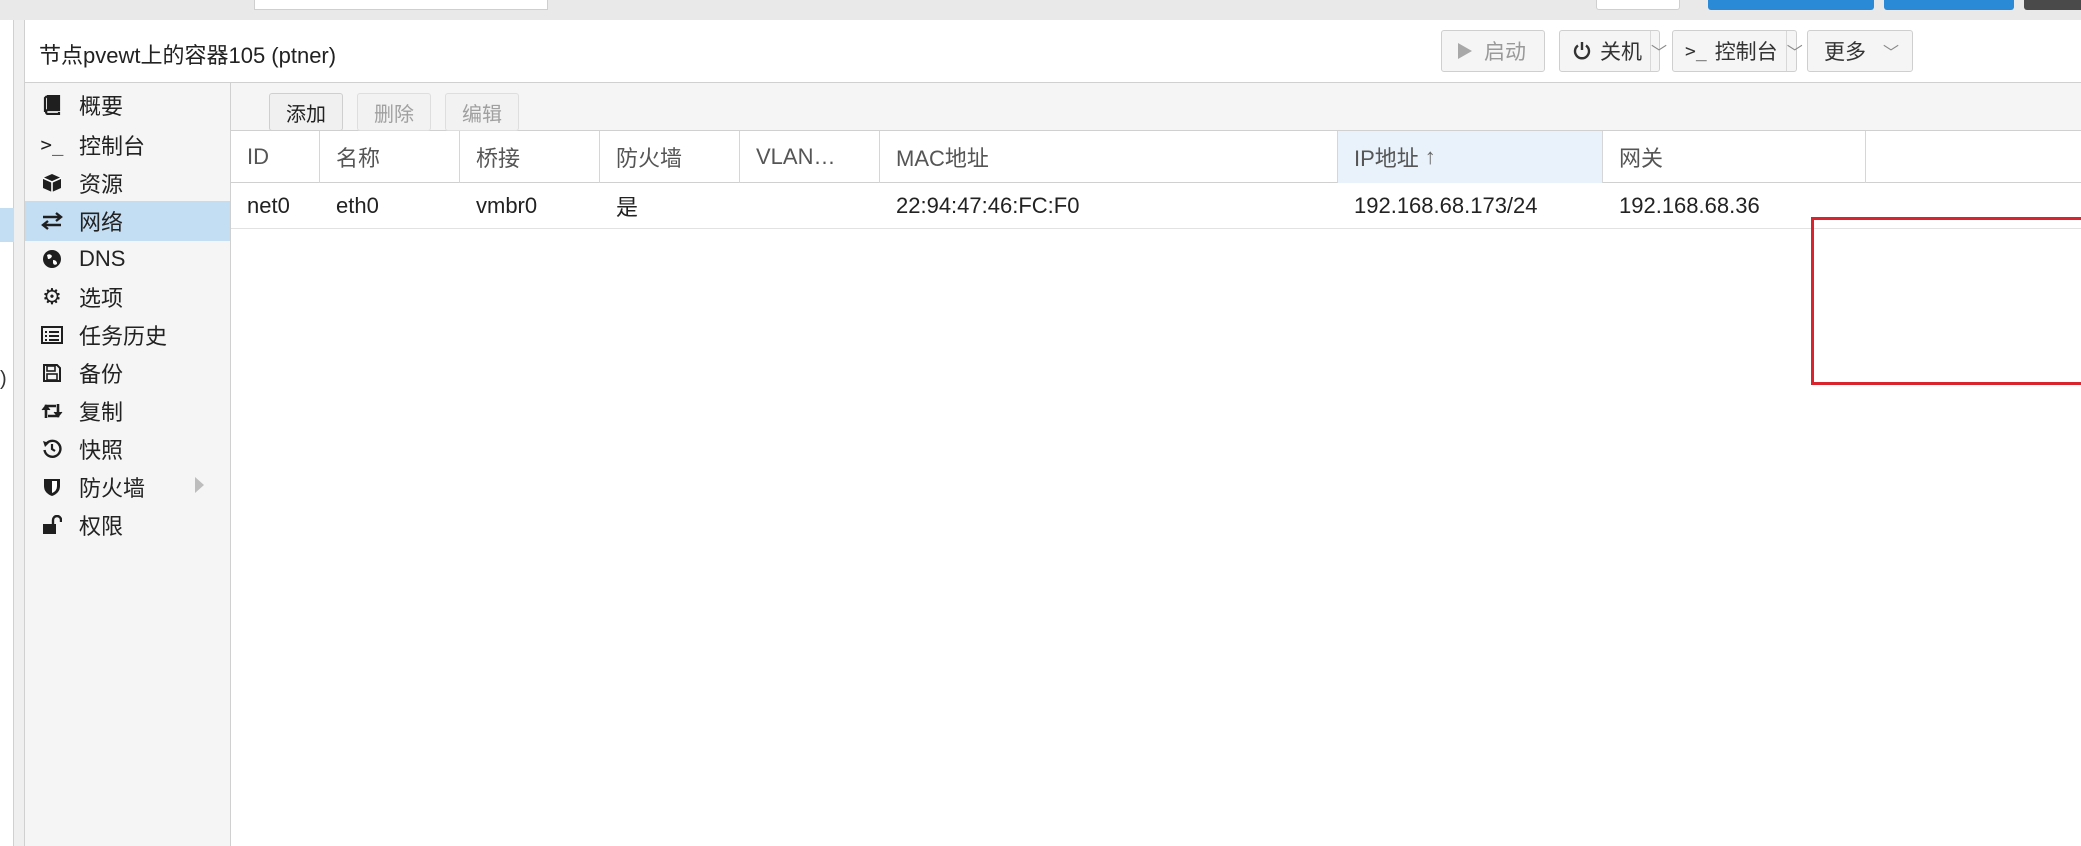 The image size is (2081, 846). I want to click on console-button-label: 控制台, so click(1746, 52).